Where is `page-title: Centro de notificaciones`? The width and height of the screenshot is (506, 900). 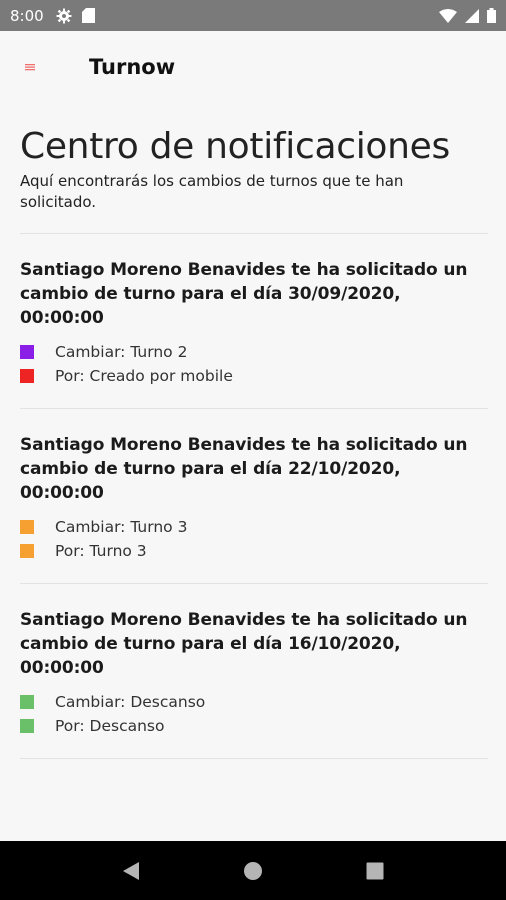 page-title: Centro de notificaciones is located at coordinates (235, 146).